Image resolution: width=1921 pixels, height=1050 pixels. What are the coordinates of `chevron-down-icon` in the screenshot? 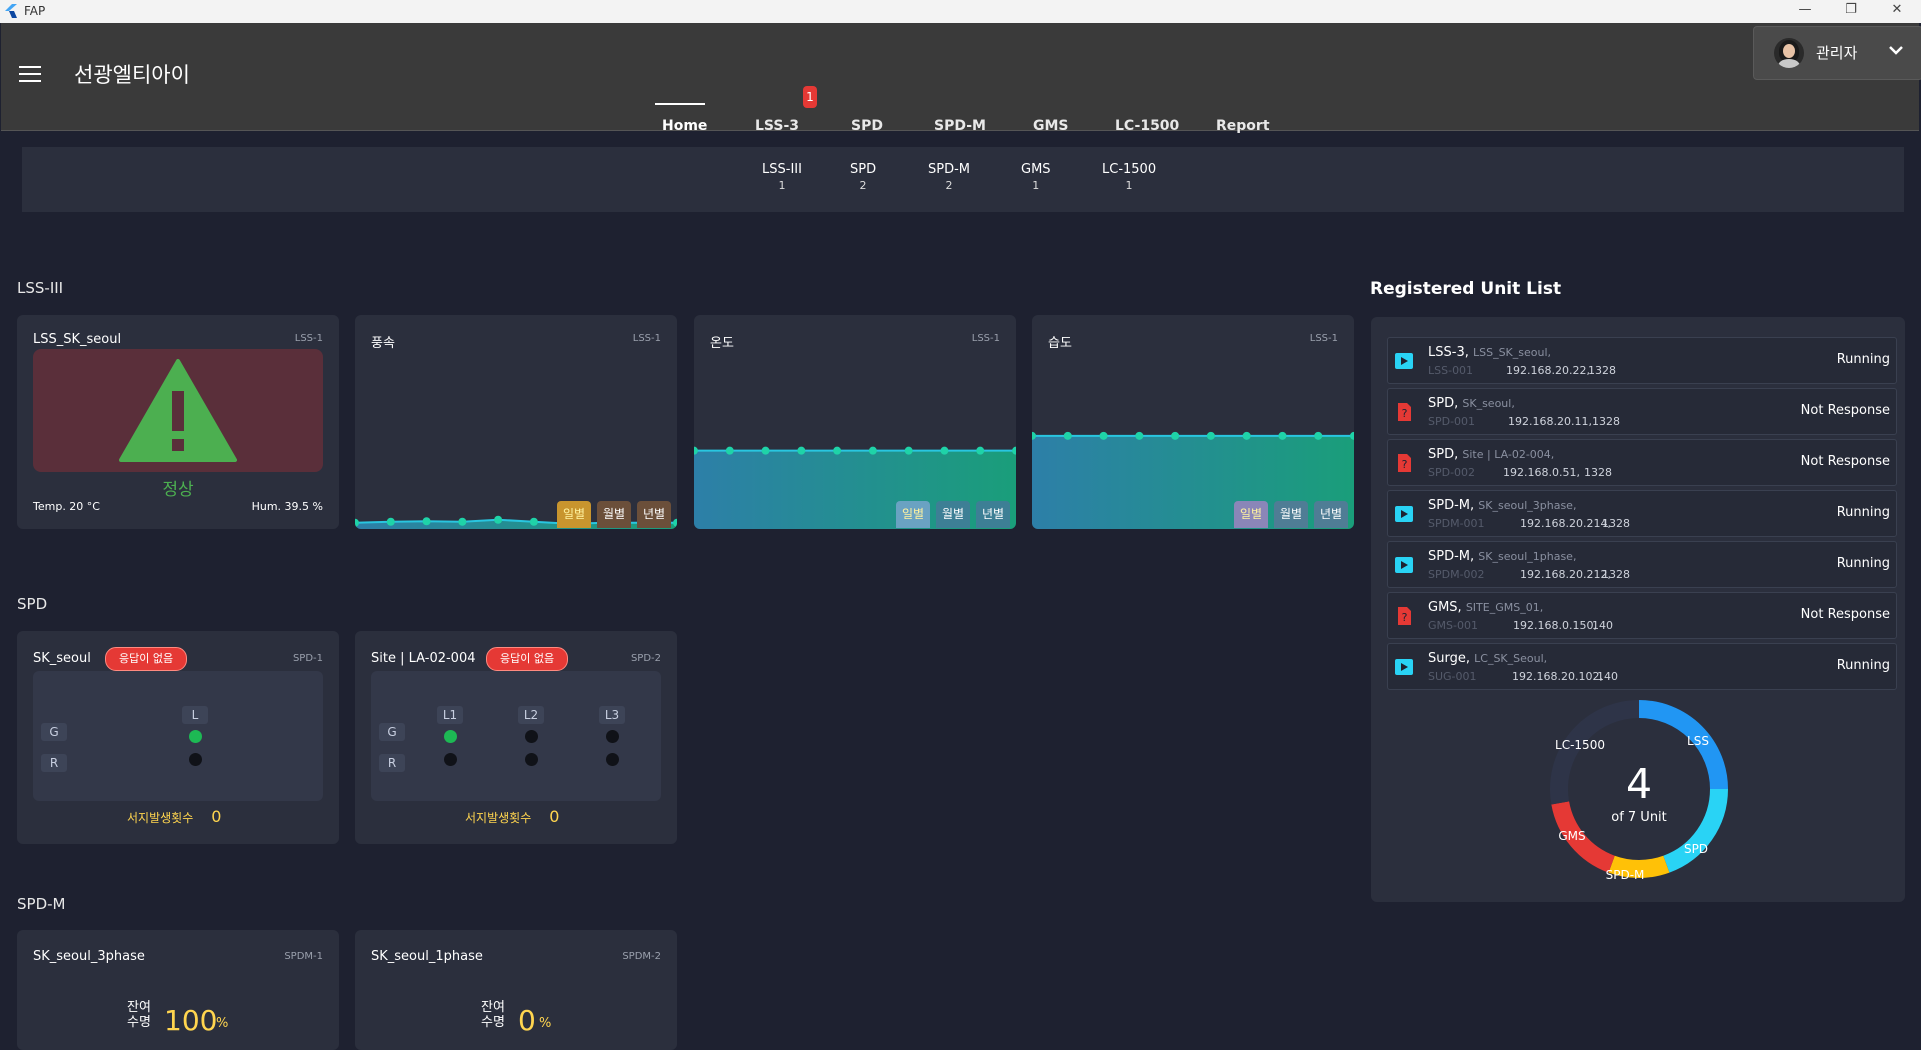 It's located at (1896, 50).